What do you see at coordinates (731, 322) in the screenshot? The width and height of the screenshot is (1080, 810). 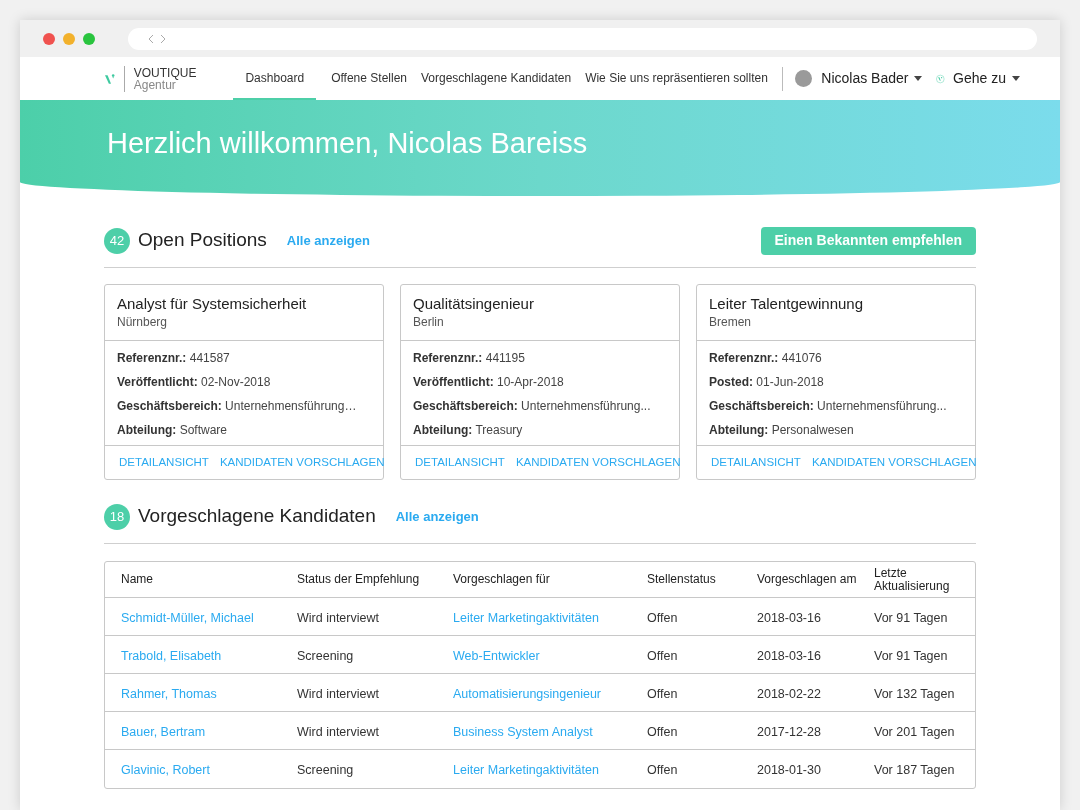 I see `position-city: Bremen` at bounding box center [731, 322].